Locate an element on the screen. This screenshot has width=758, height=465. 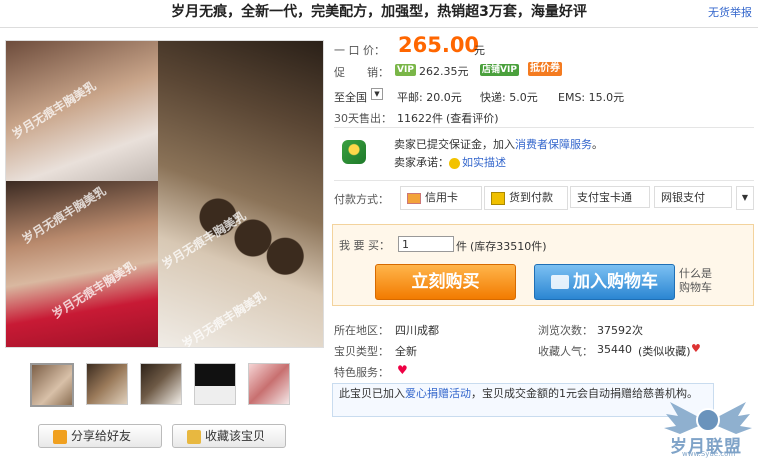
views-value: 37592次 is located at coordinates (620, 330).